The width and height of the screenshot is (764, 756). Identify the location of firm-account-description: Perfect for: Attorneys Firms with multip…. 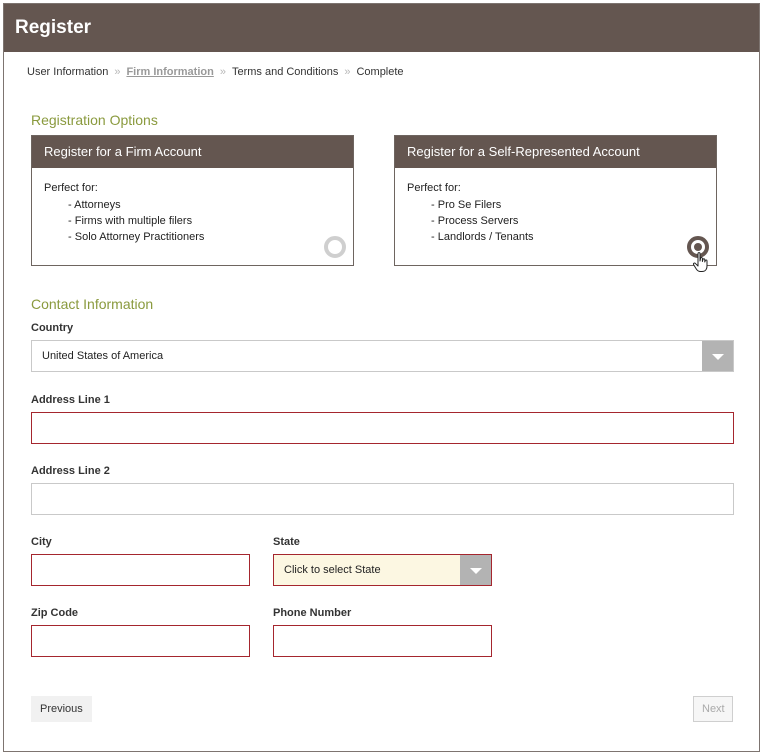
(192, 206).